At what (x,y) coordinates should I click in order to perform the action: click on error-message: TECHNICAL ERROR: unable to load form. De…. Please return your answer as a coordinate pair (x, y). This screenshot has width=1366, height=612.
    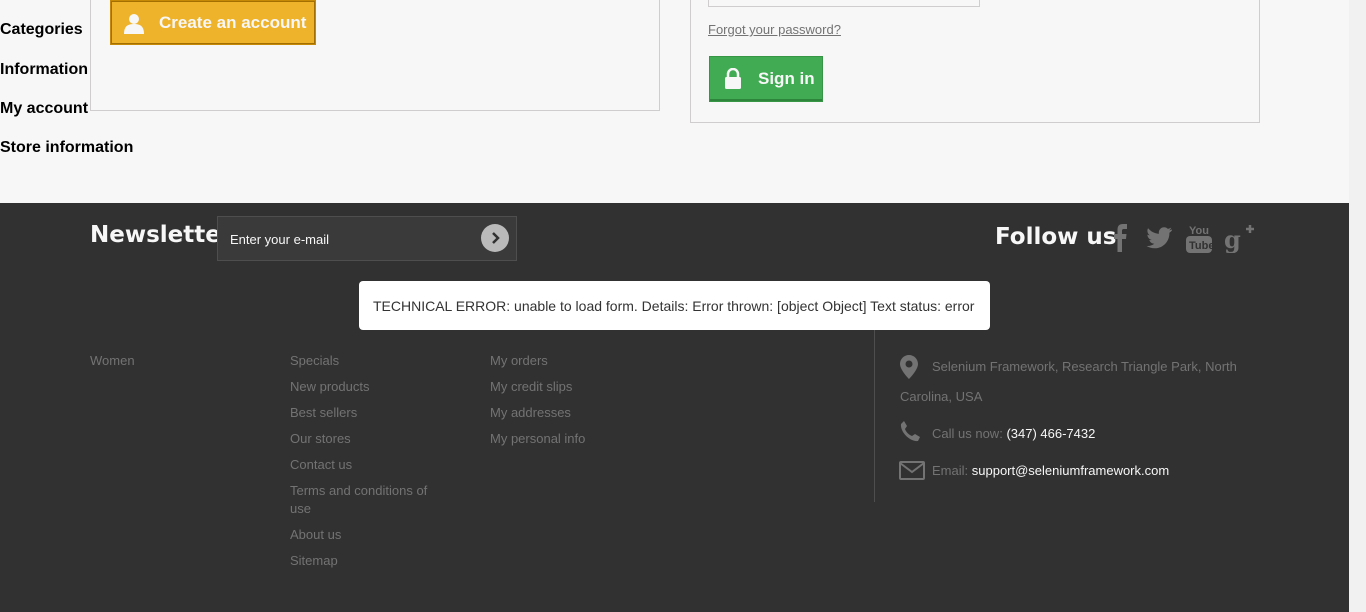
    Looking at the image, I should click on (674, 305).